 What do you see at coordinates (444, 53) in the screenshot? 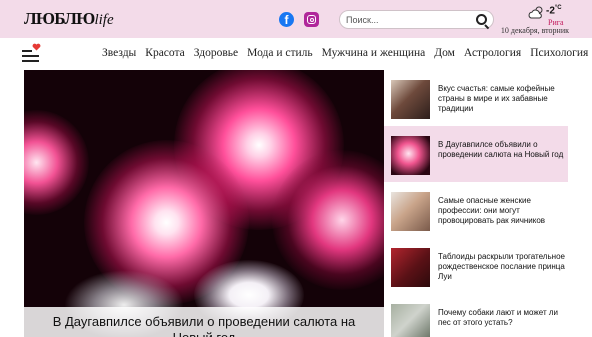
I see `nav-item-home: Дом` at bounding box center [444, 53].